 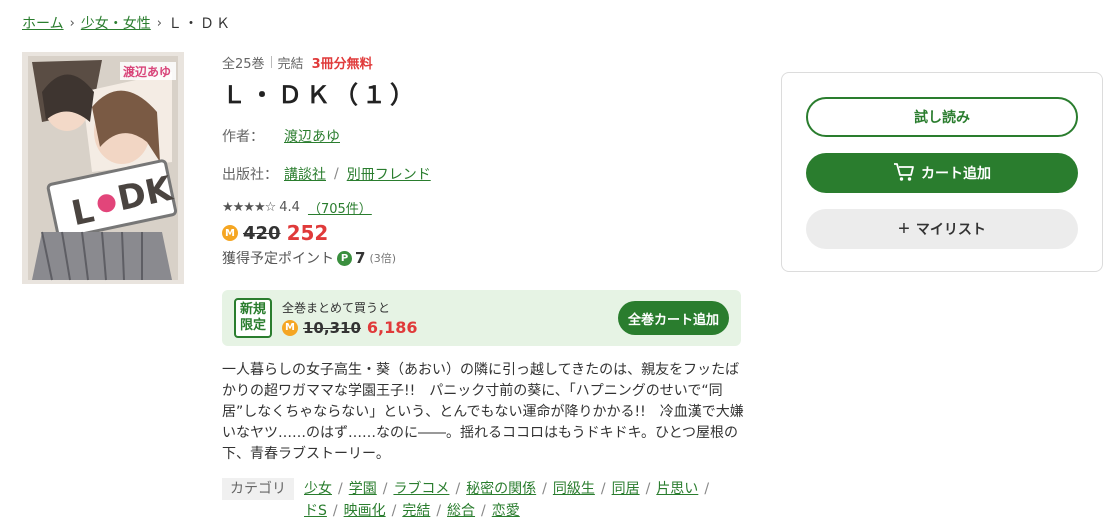 What do you see at coordinates (252, 325) in the screenshot?
I see `badge-line: 限定` at bounding box center [252, 325].